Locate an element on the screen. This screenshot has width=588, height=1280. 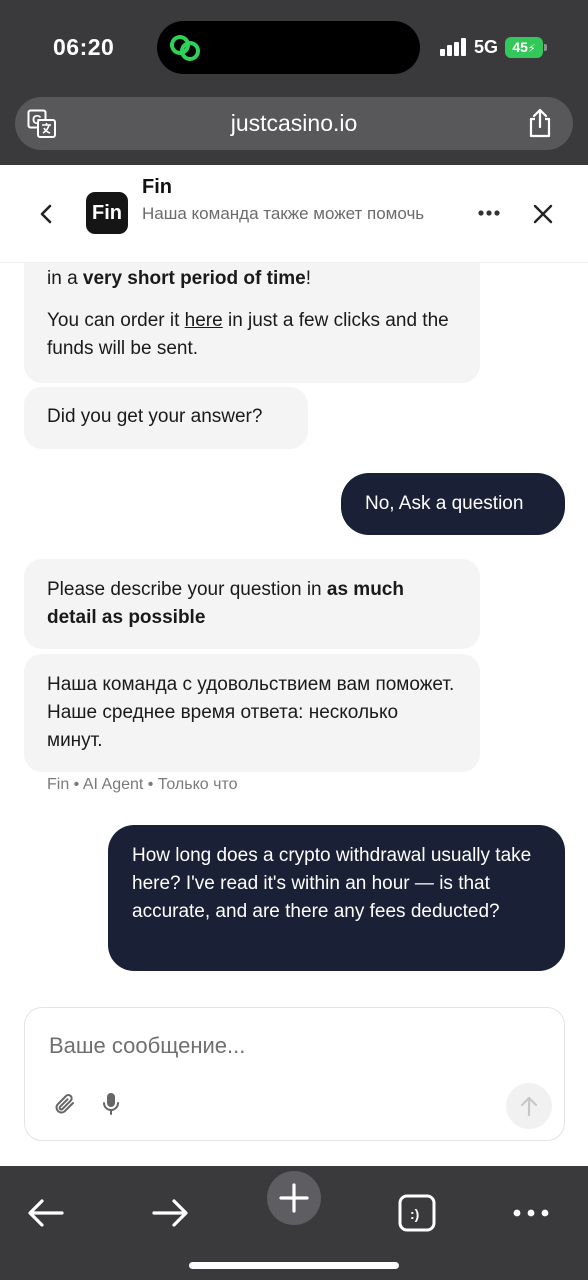
status-bar: 06:20 5G 45⚡︎ is located at coordinates (294, 47).